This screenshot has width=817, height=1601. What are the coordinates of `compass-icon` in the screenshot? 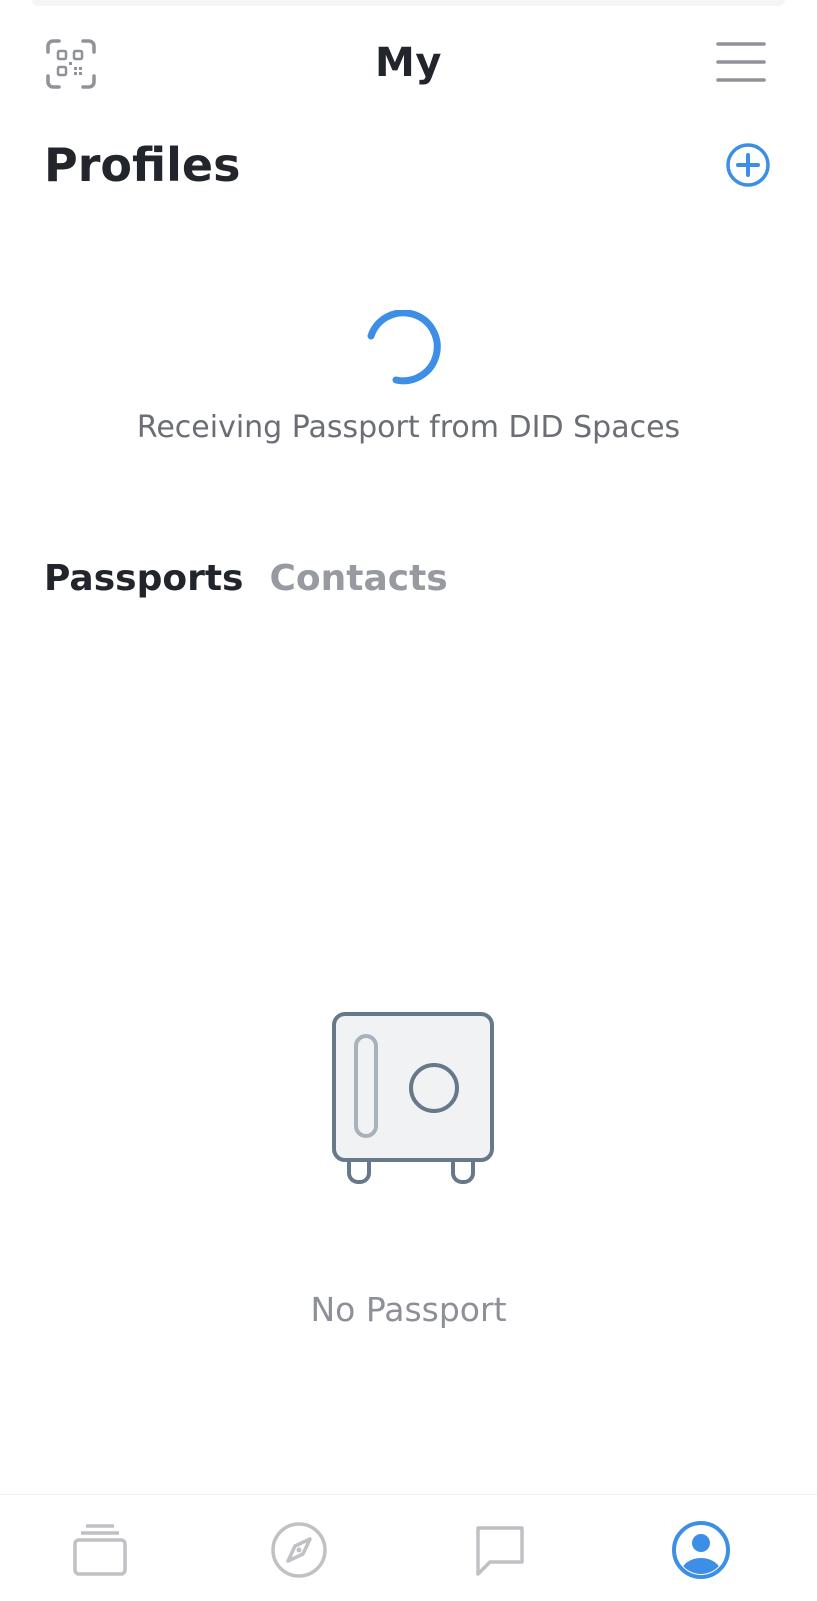 It's located at (299, 1550).